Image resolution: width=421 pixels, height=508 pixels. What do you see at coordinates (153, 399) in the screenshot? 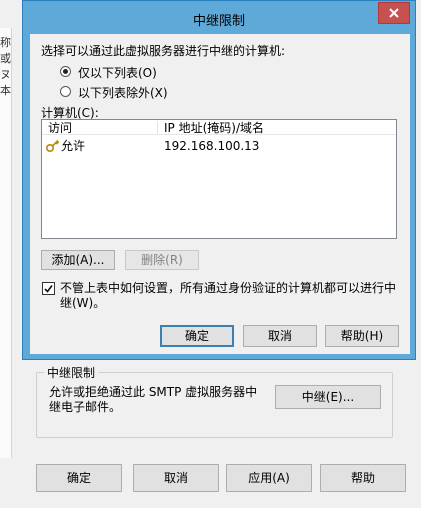
I see `relay-group-description: 允许或拒绝通过此 SMTP 虚拟服务器中继电子邮件。` at bounding box center [153, 399].